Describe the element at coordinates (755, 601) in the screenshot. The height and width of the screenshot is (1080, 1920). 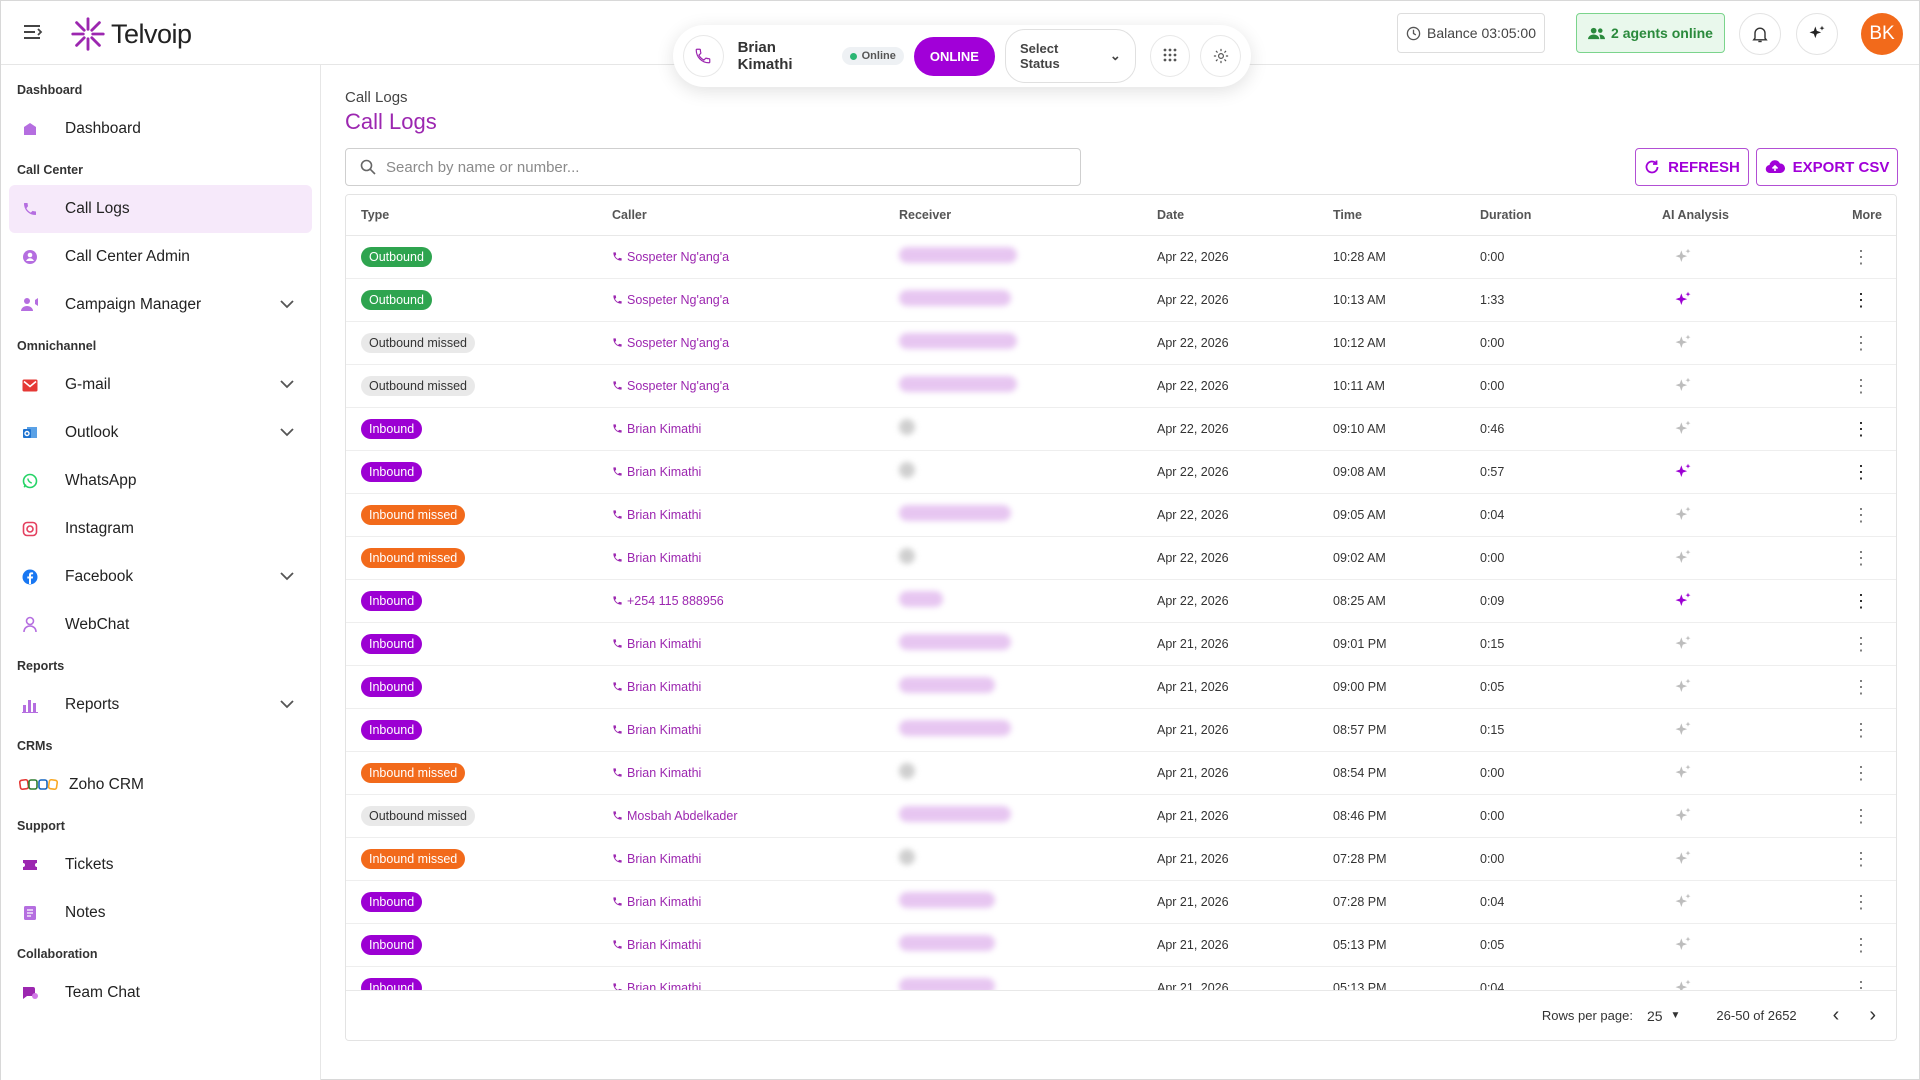
I see `caller-link: +254 115 888956` at that location.